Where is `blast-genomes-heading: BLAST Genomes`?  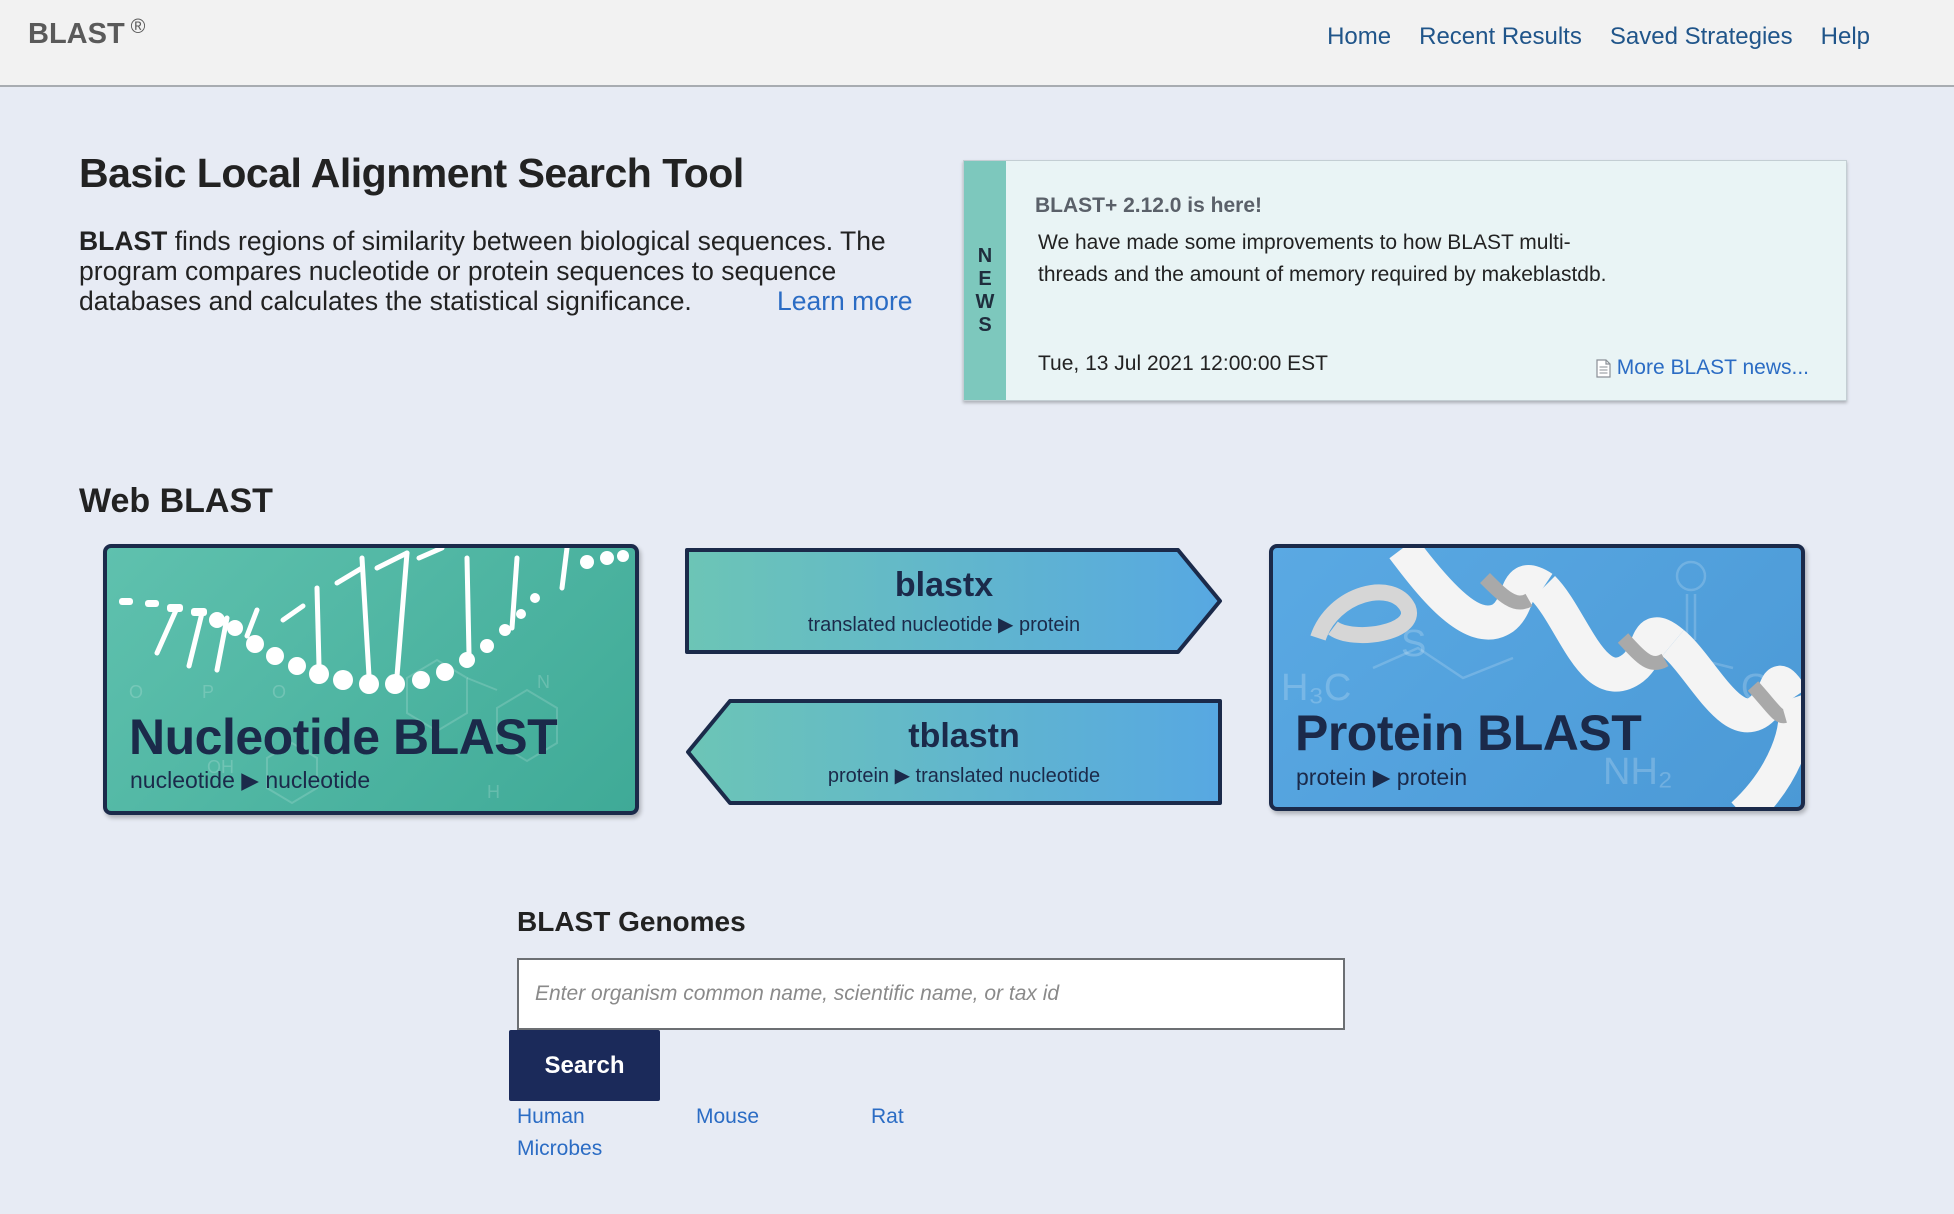
blast-genomes-heading: BLAST Genomes is located at coordinates (631, 921).